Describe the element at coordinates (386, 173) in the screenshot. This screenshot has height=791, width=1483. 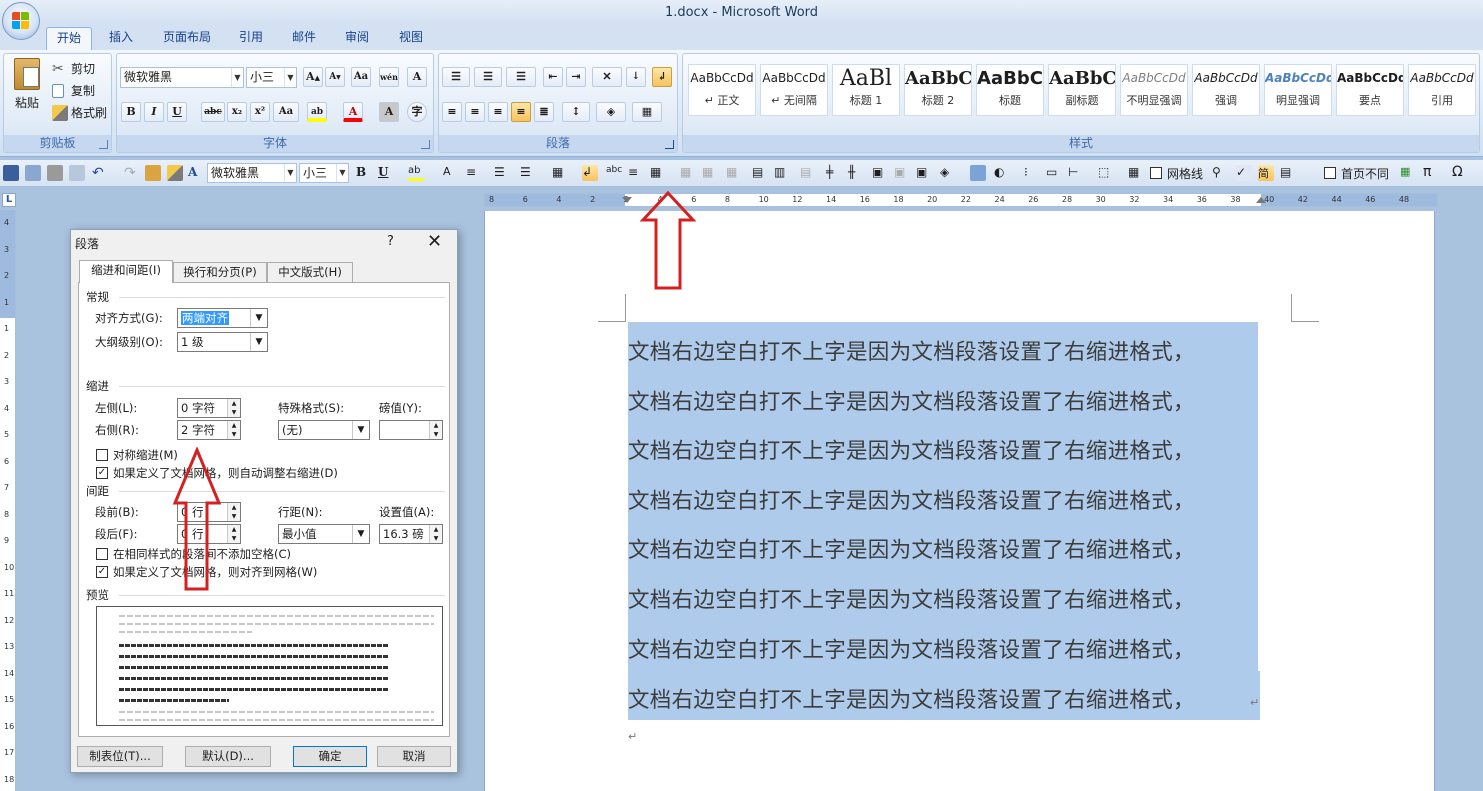
I see `underline-small-icon: U` at that location.